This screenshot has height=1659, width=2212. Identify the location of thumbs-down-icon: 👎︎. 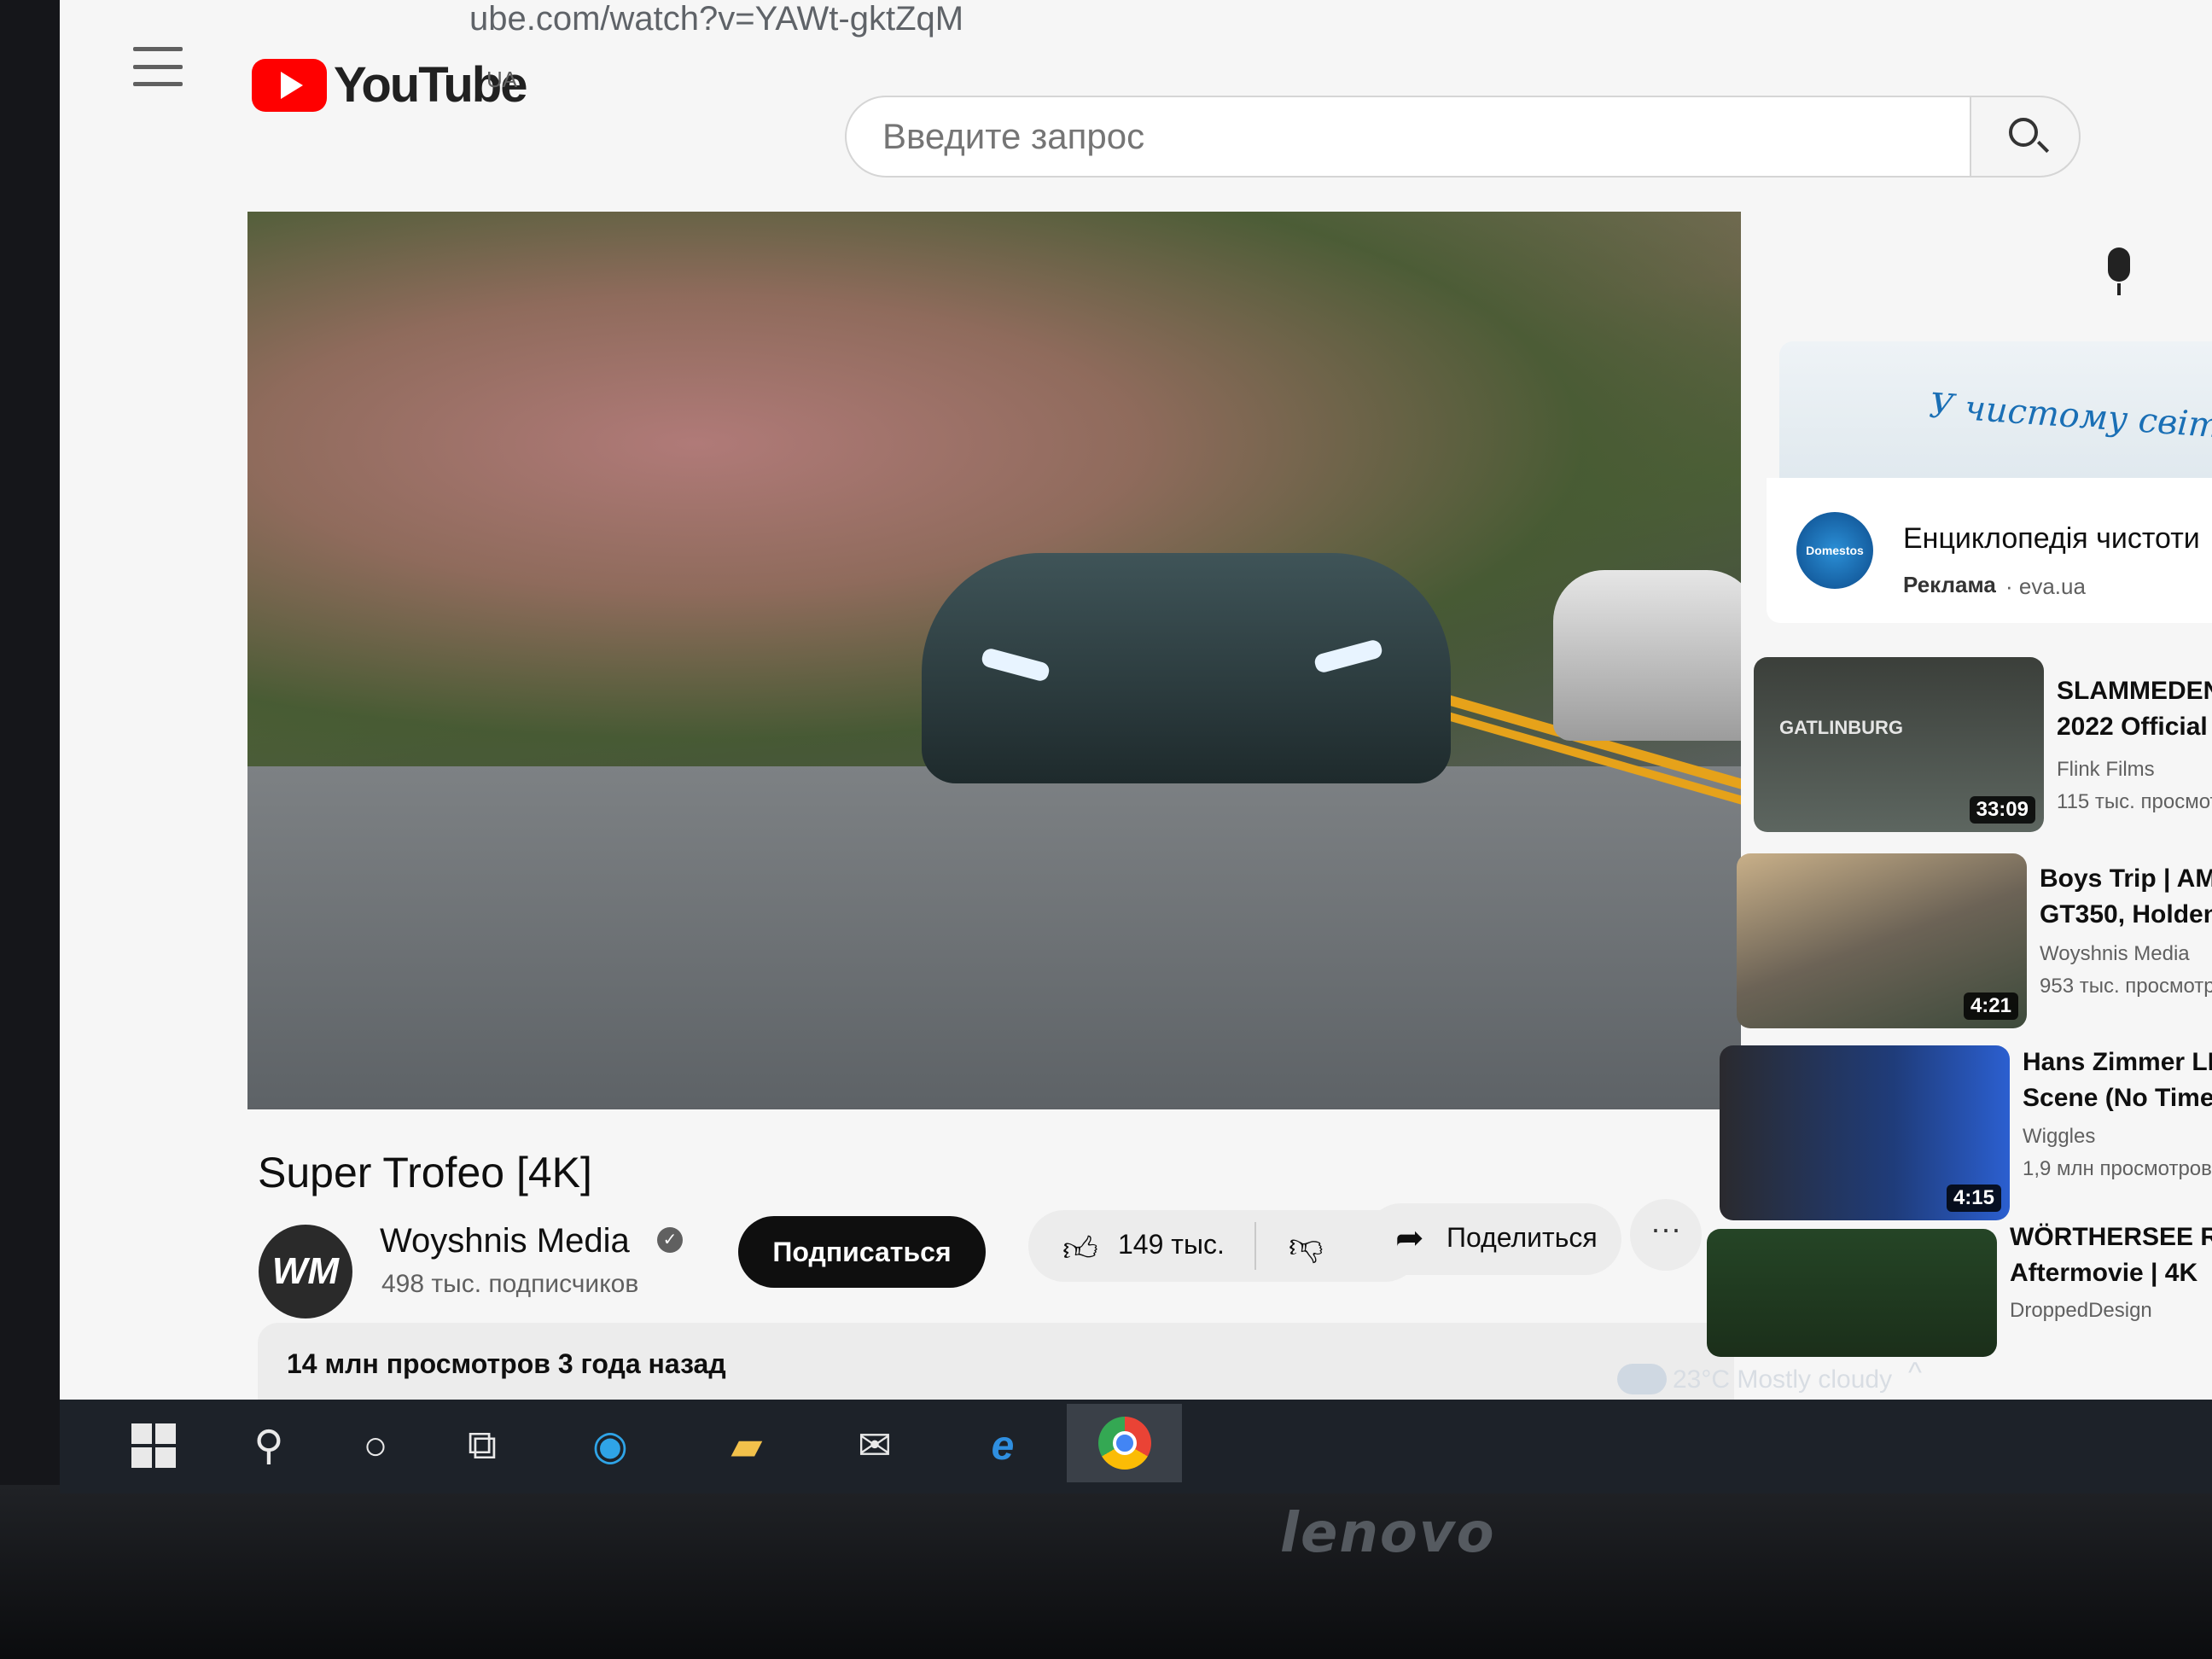
(1306, 1245).